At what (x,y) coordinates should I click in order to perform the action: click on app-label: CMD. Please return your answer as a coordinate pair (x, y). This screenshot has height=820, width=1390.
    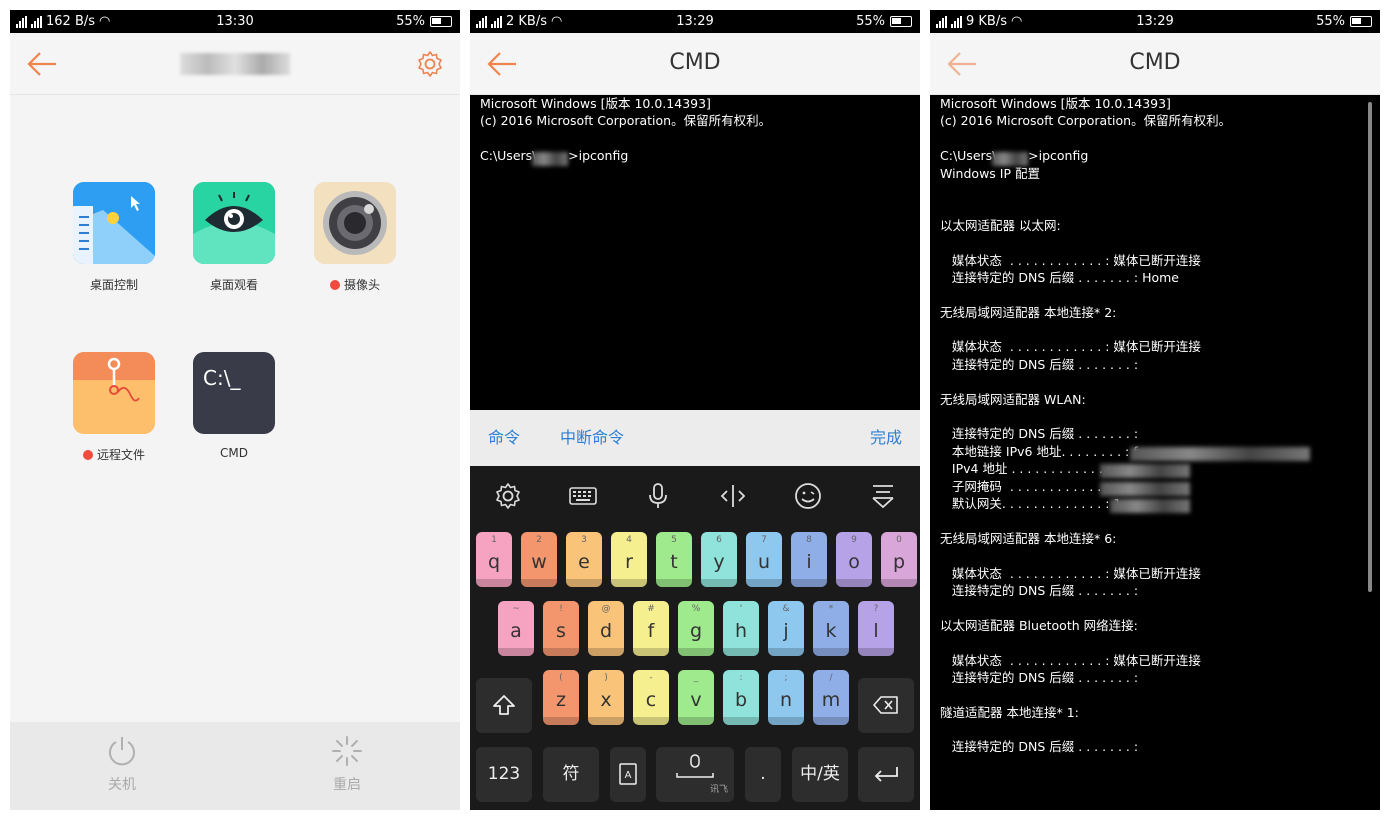
    Looking at the image, I should click on (234, 453).